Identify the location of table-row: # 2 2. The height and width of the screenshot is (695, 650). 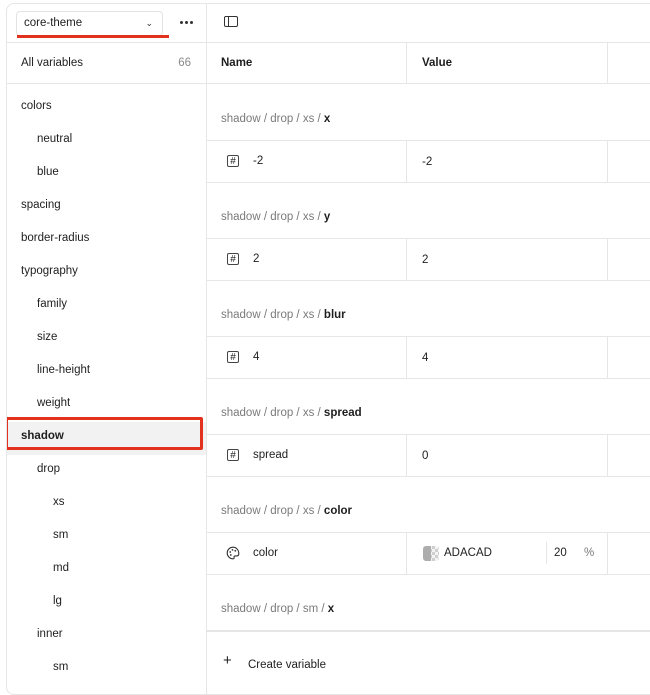
(428, 259).